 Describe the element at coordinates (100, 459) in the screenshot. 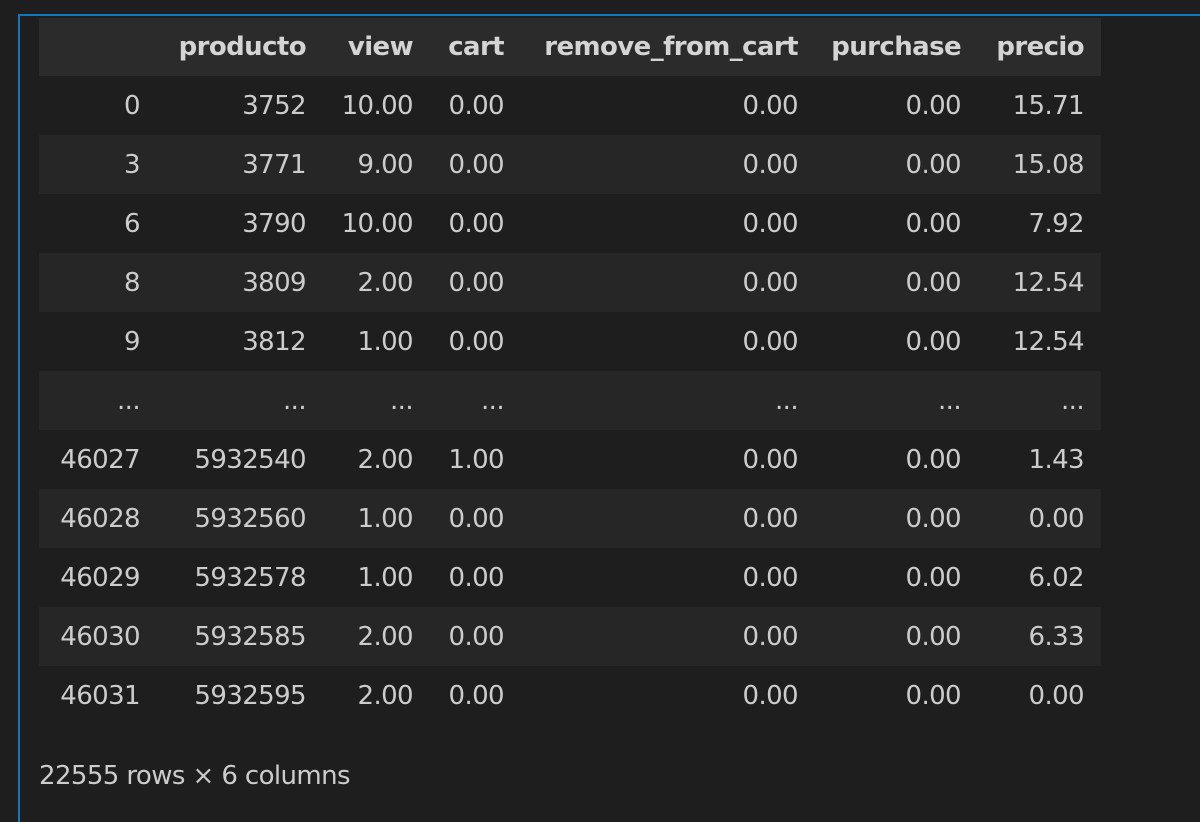

I see `row-index: 46027` at that location.